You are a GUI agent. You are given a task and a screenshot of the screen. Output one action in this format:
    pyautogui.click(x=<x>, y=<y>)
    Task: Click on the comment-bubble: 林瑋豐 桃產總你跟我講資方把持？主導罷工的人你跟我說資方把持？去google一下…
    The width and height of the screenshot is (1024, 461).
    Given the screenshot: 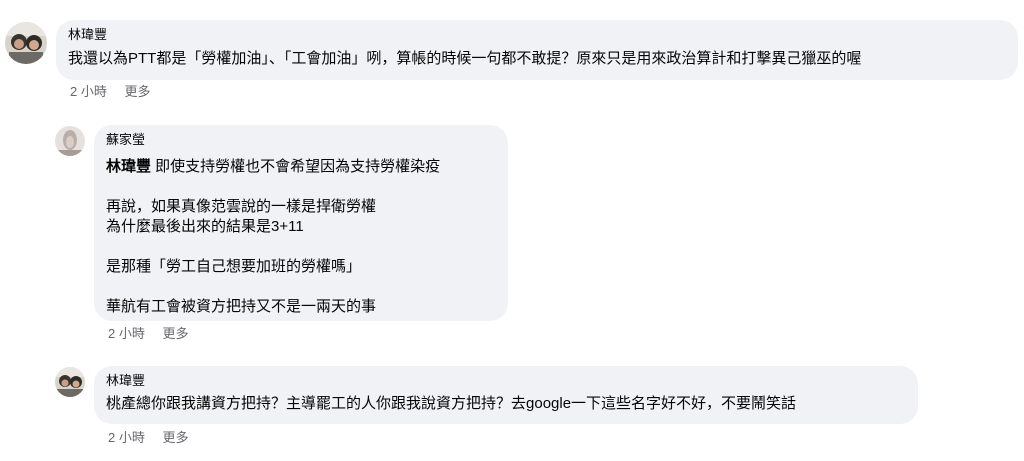 What is the action you would take?
    pyautogui.click(x=506, y=395)
    